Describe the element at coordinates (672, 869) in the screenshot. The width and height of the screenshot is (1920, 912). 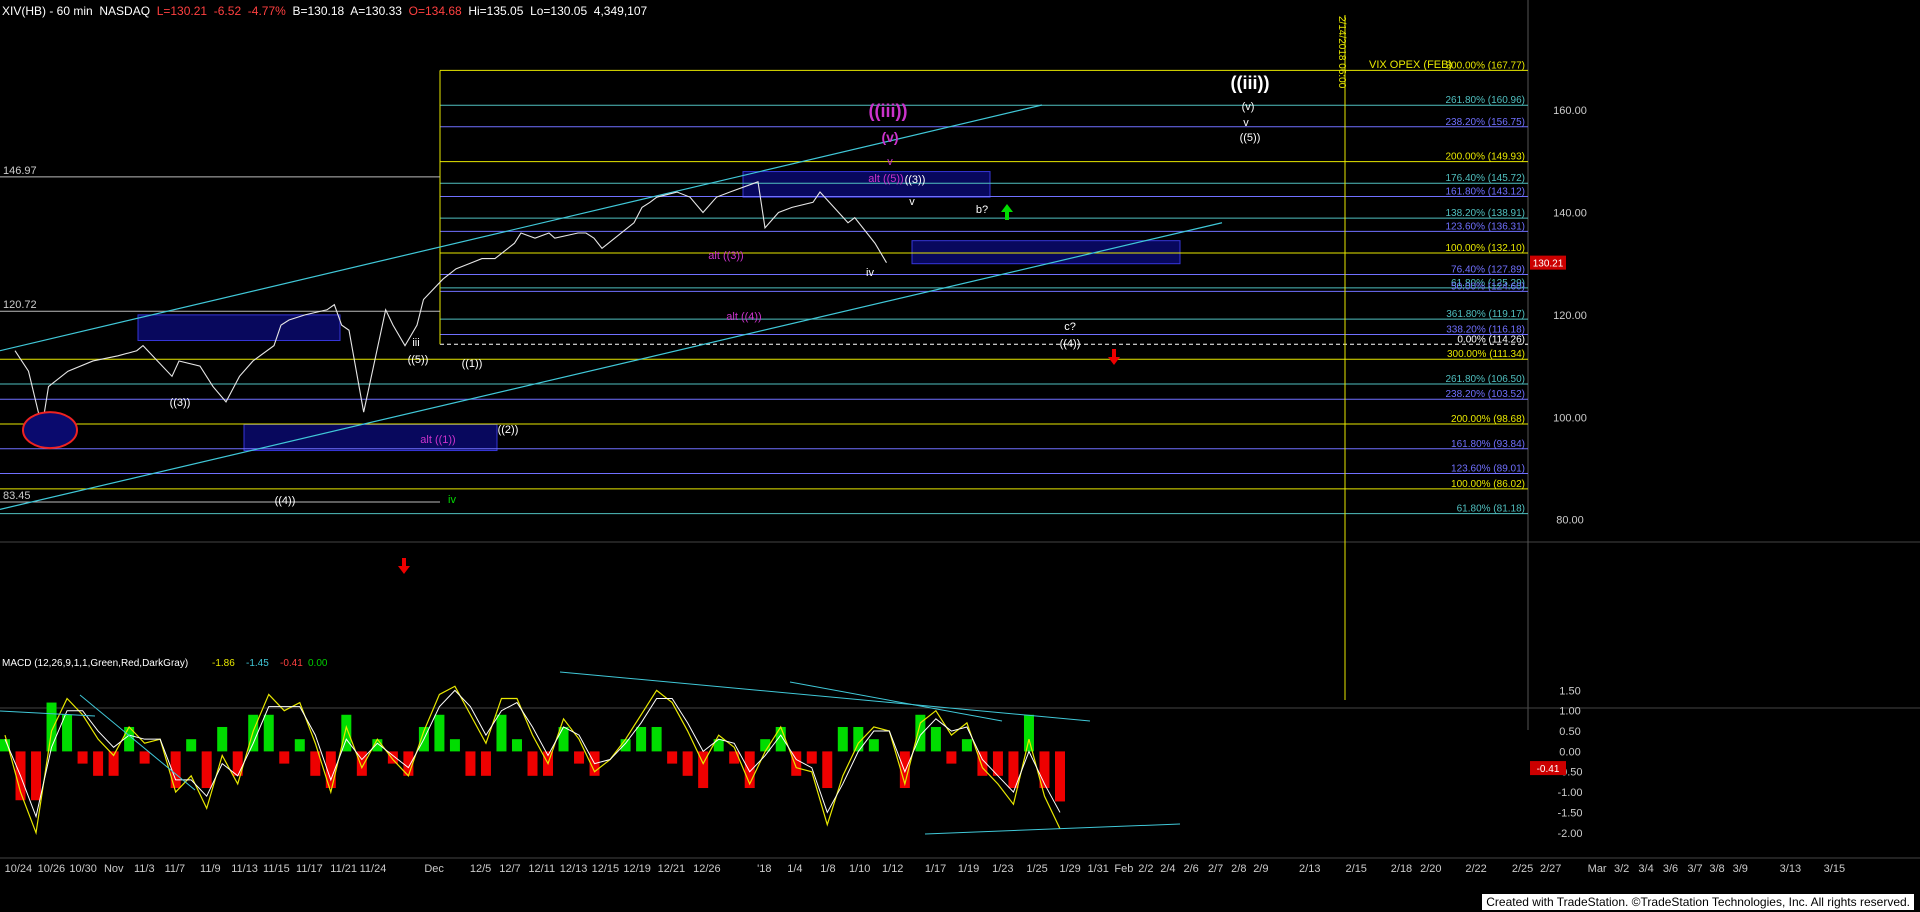
I see `date-axis-tick: 12/21` at that location.